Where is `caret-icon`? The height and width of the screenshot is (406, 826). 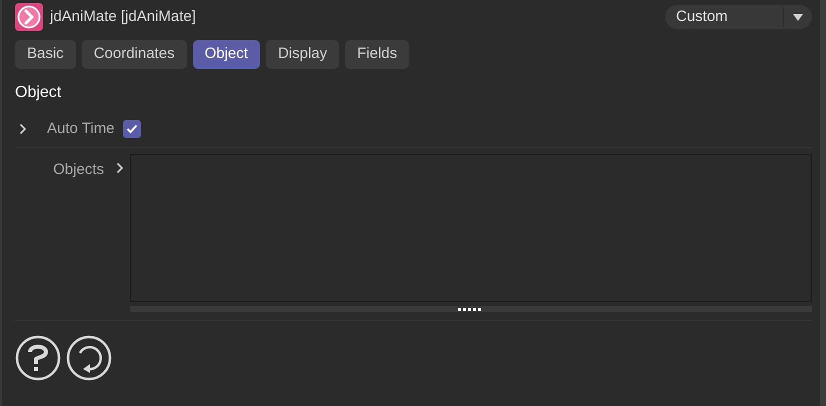
caret-icon is located at coordinates (798, 17).